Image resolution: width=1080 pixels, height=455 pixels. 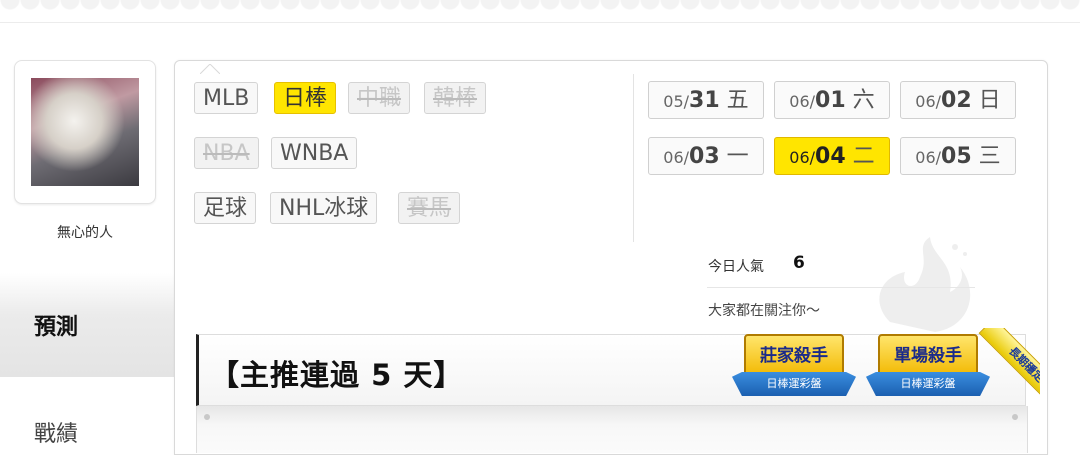 I want to click on follow-text: 大家都在關注你～, so click(x=764, y=311).